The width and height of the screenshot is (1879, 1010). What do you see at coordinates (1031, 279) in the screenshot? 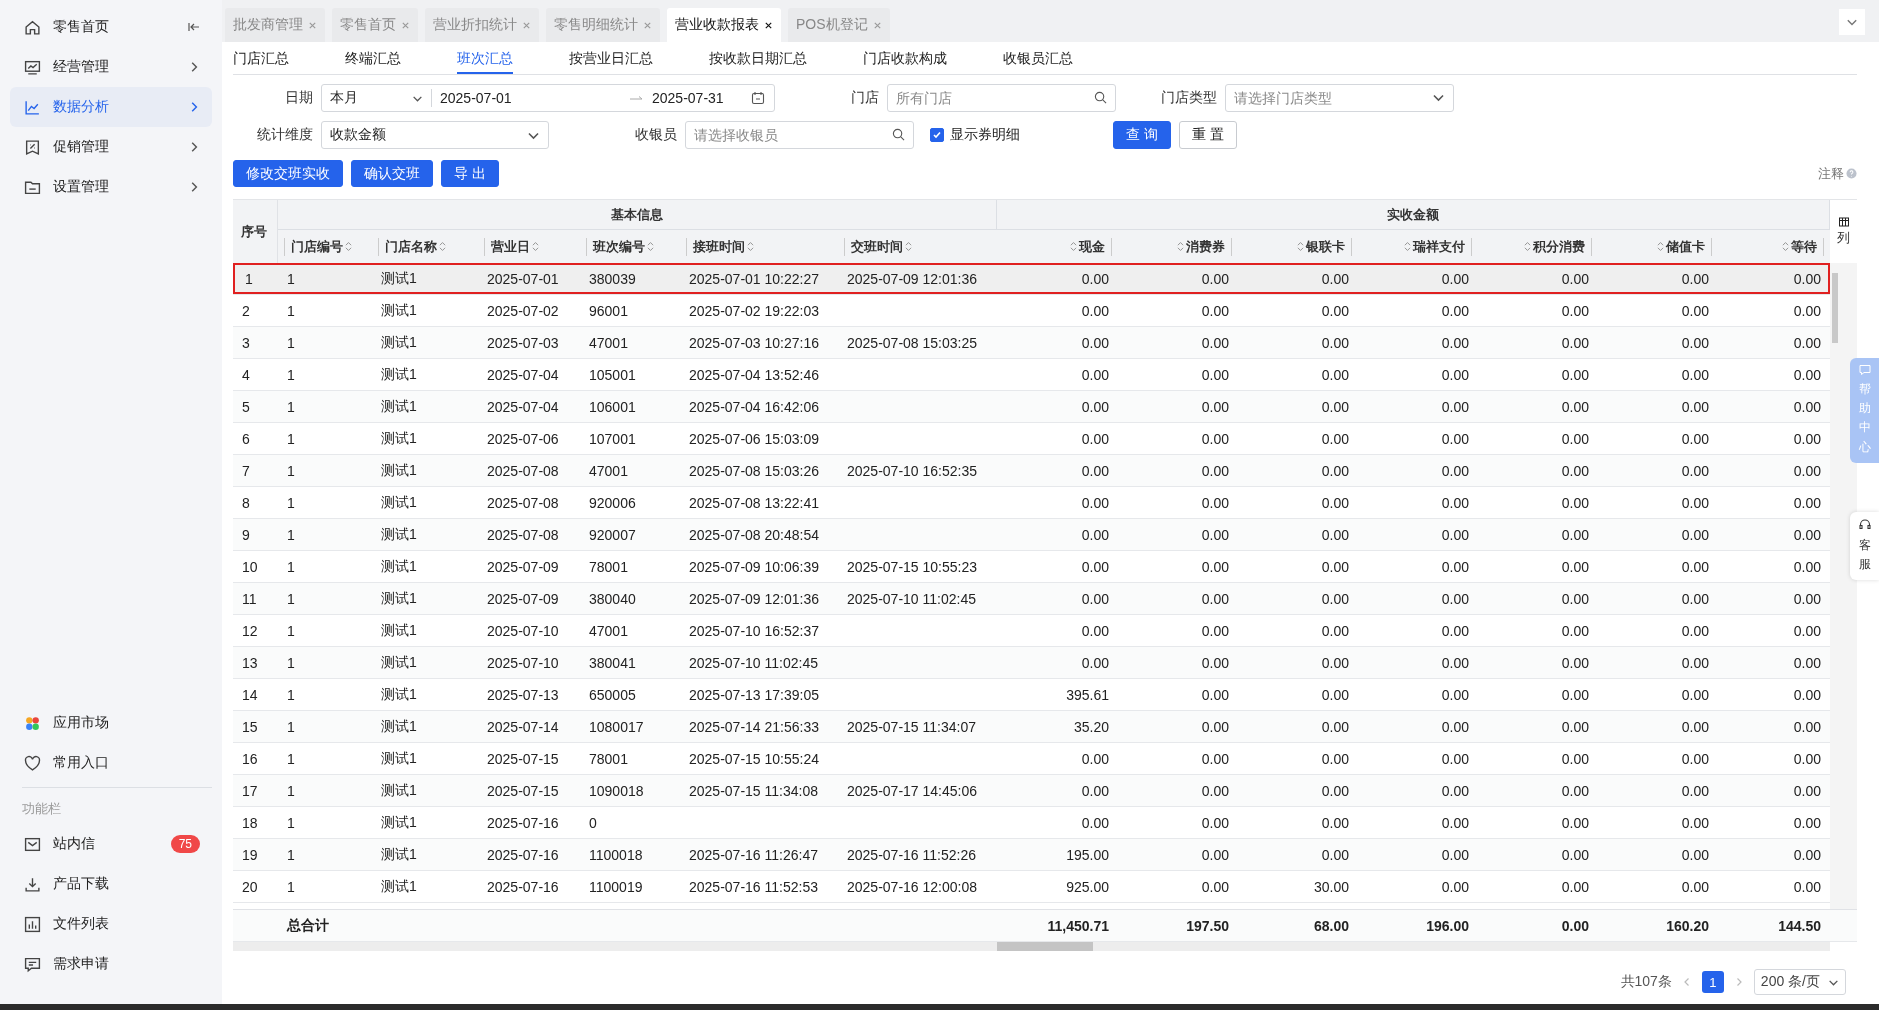
I see `table-row: 1 1 测试1 2025-07-01 380039 2025-07-01 10:22:27 2025-07-09 12:01:36 0.00 0.00 0.00 0.00 0.00 0.00 0.00` at bounding box center [1031, 279].